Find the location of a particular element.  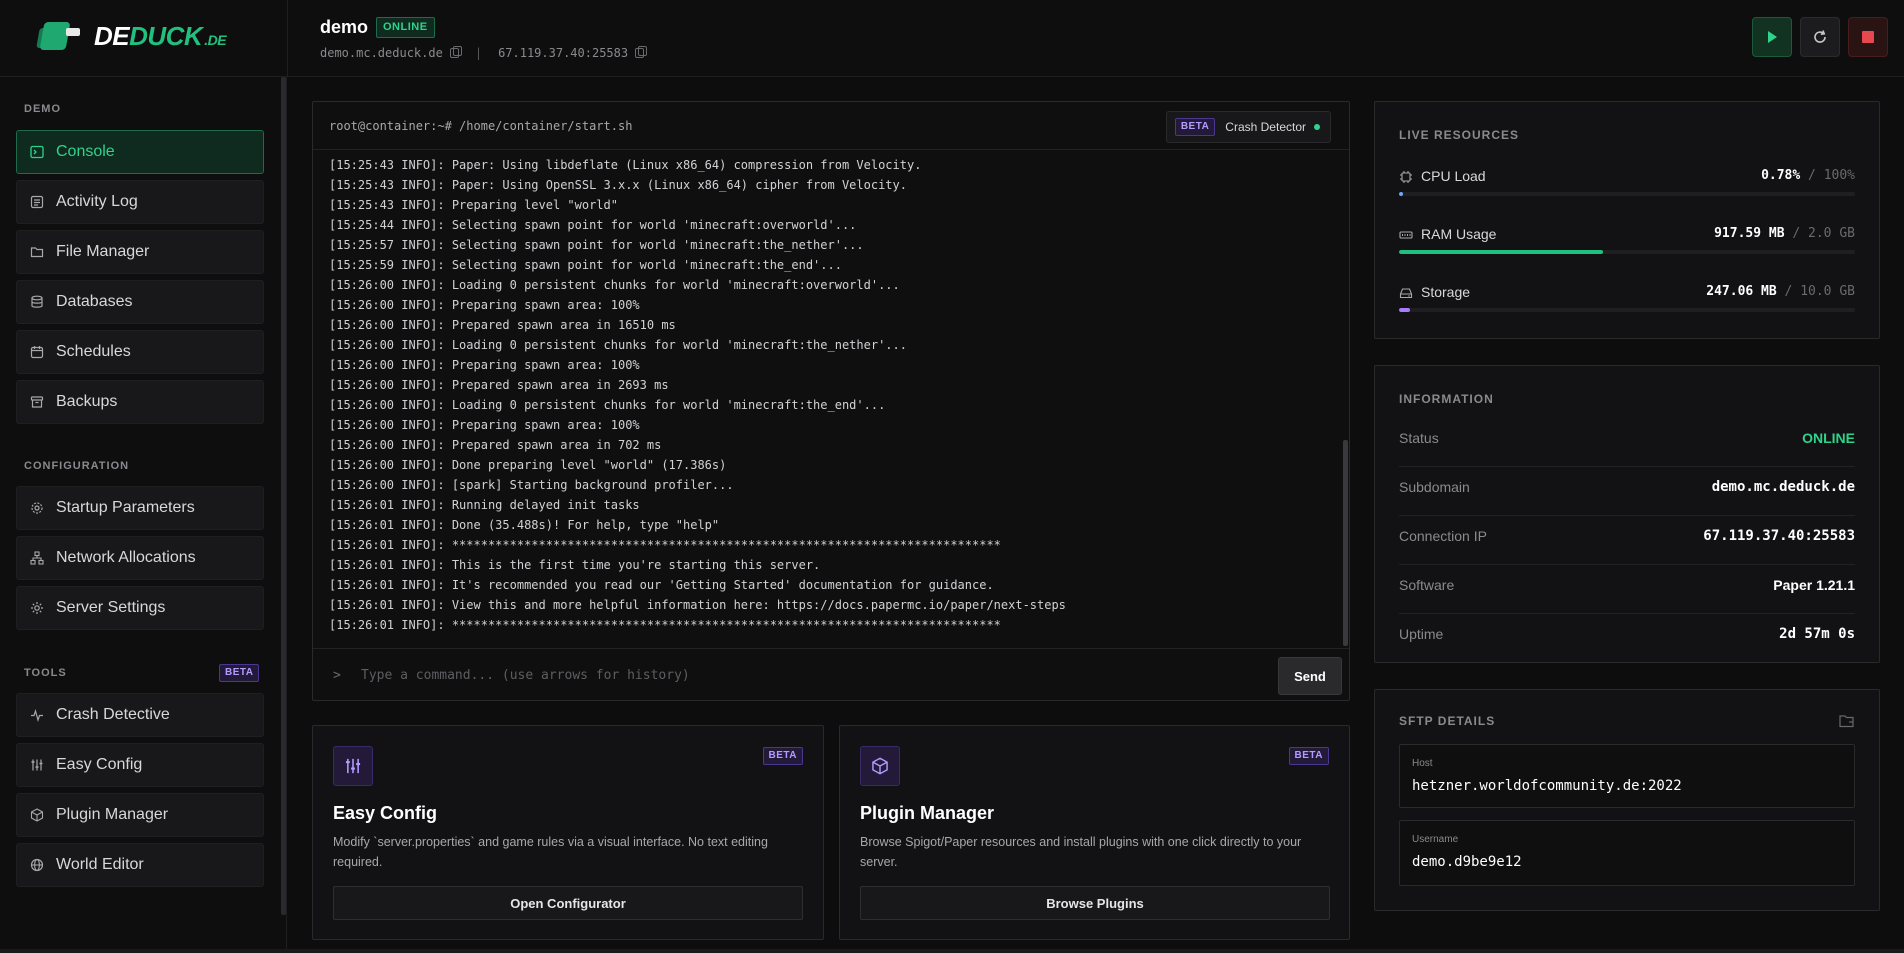

storage-row: Storage 247.06 MB / 10.0 GB is located at coordinates (1627, 302).